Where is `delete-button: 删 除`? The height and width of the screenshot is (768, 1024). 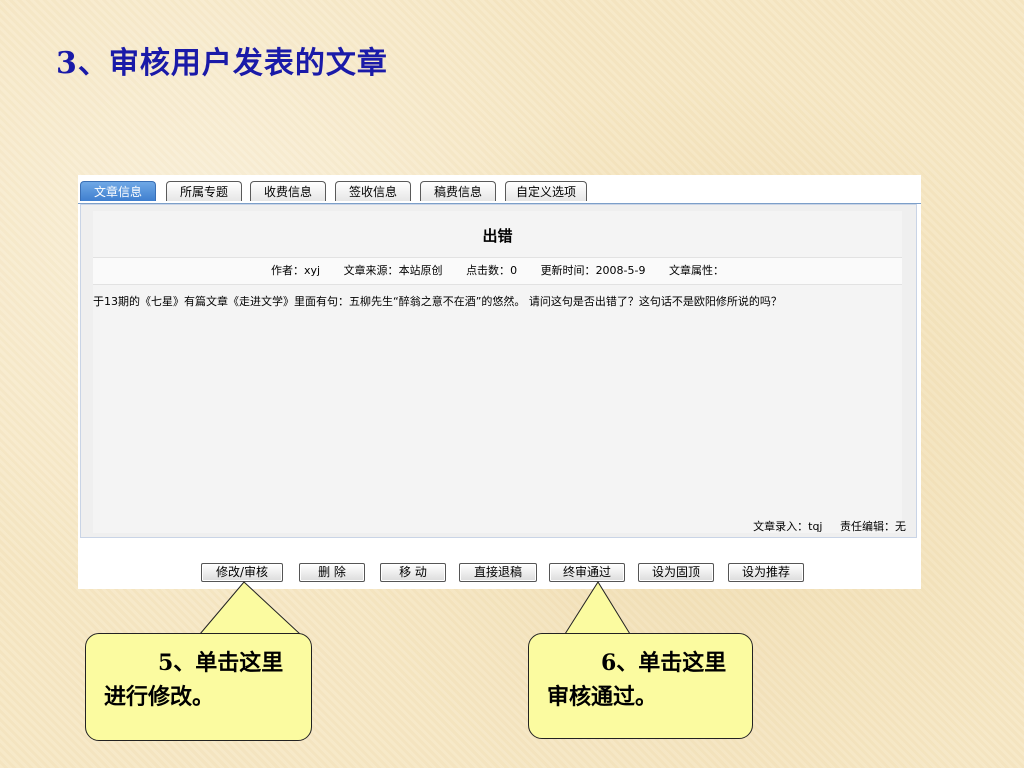 delete-button: 删 除 is located at coordinates (332, 572).